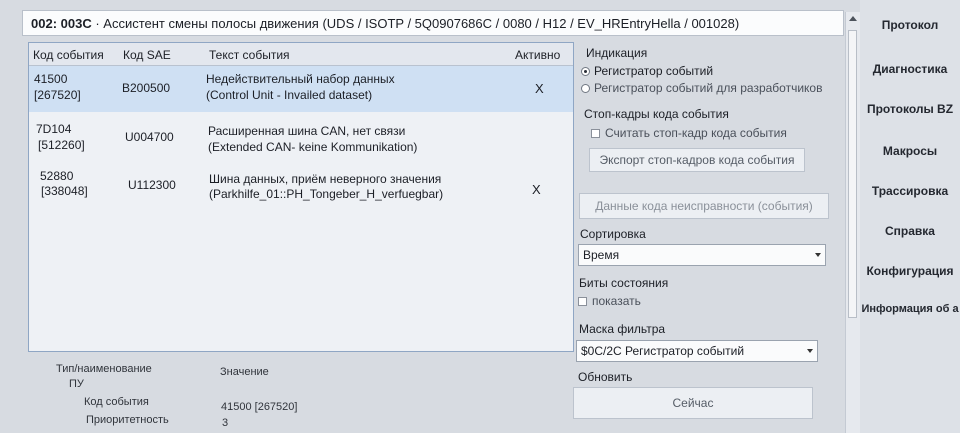 This screenshot has height=433, width=960. I want to click on header-active: Активно, so click(537, 55).